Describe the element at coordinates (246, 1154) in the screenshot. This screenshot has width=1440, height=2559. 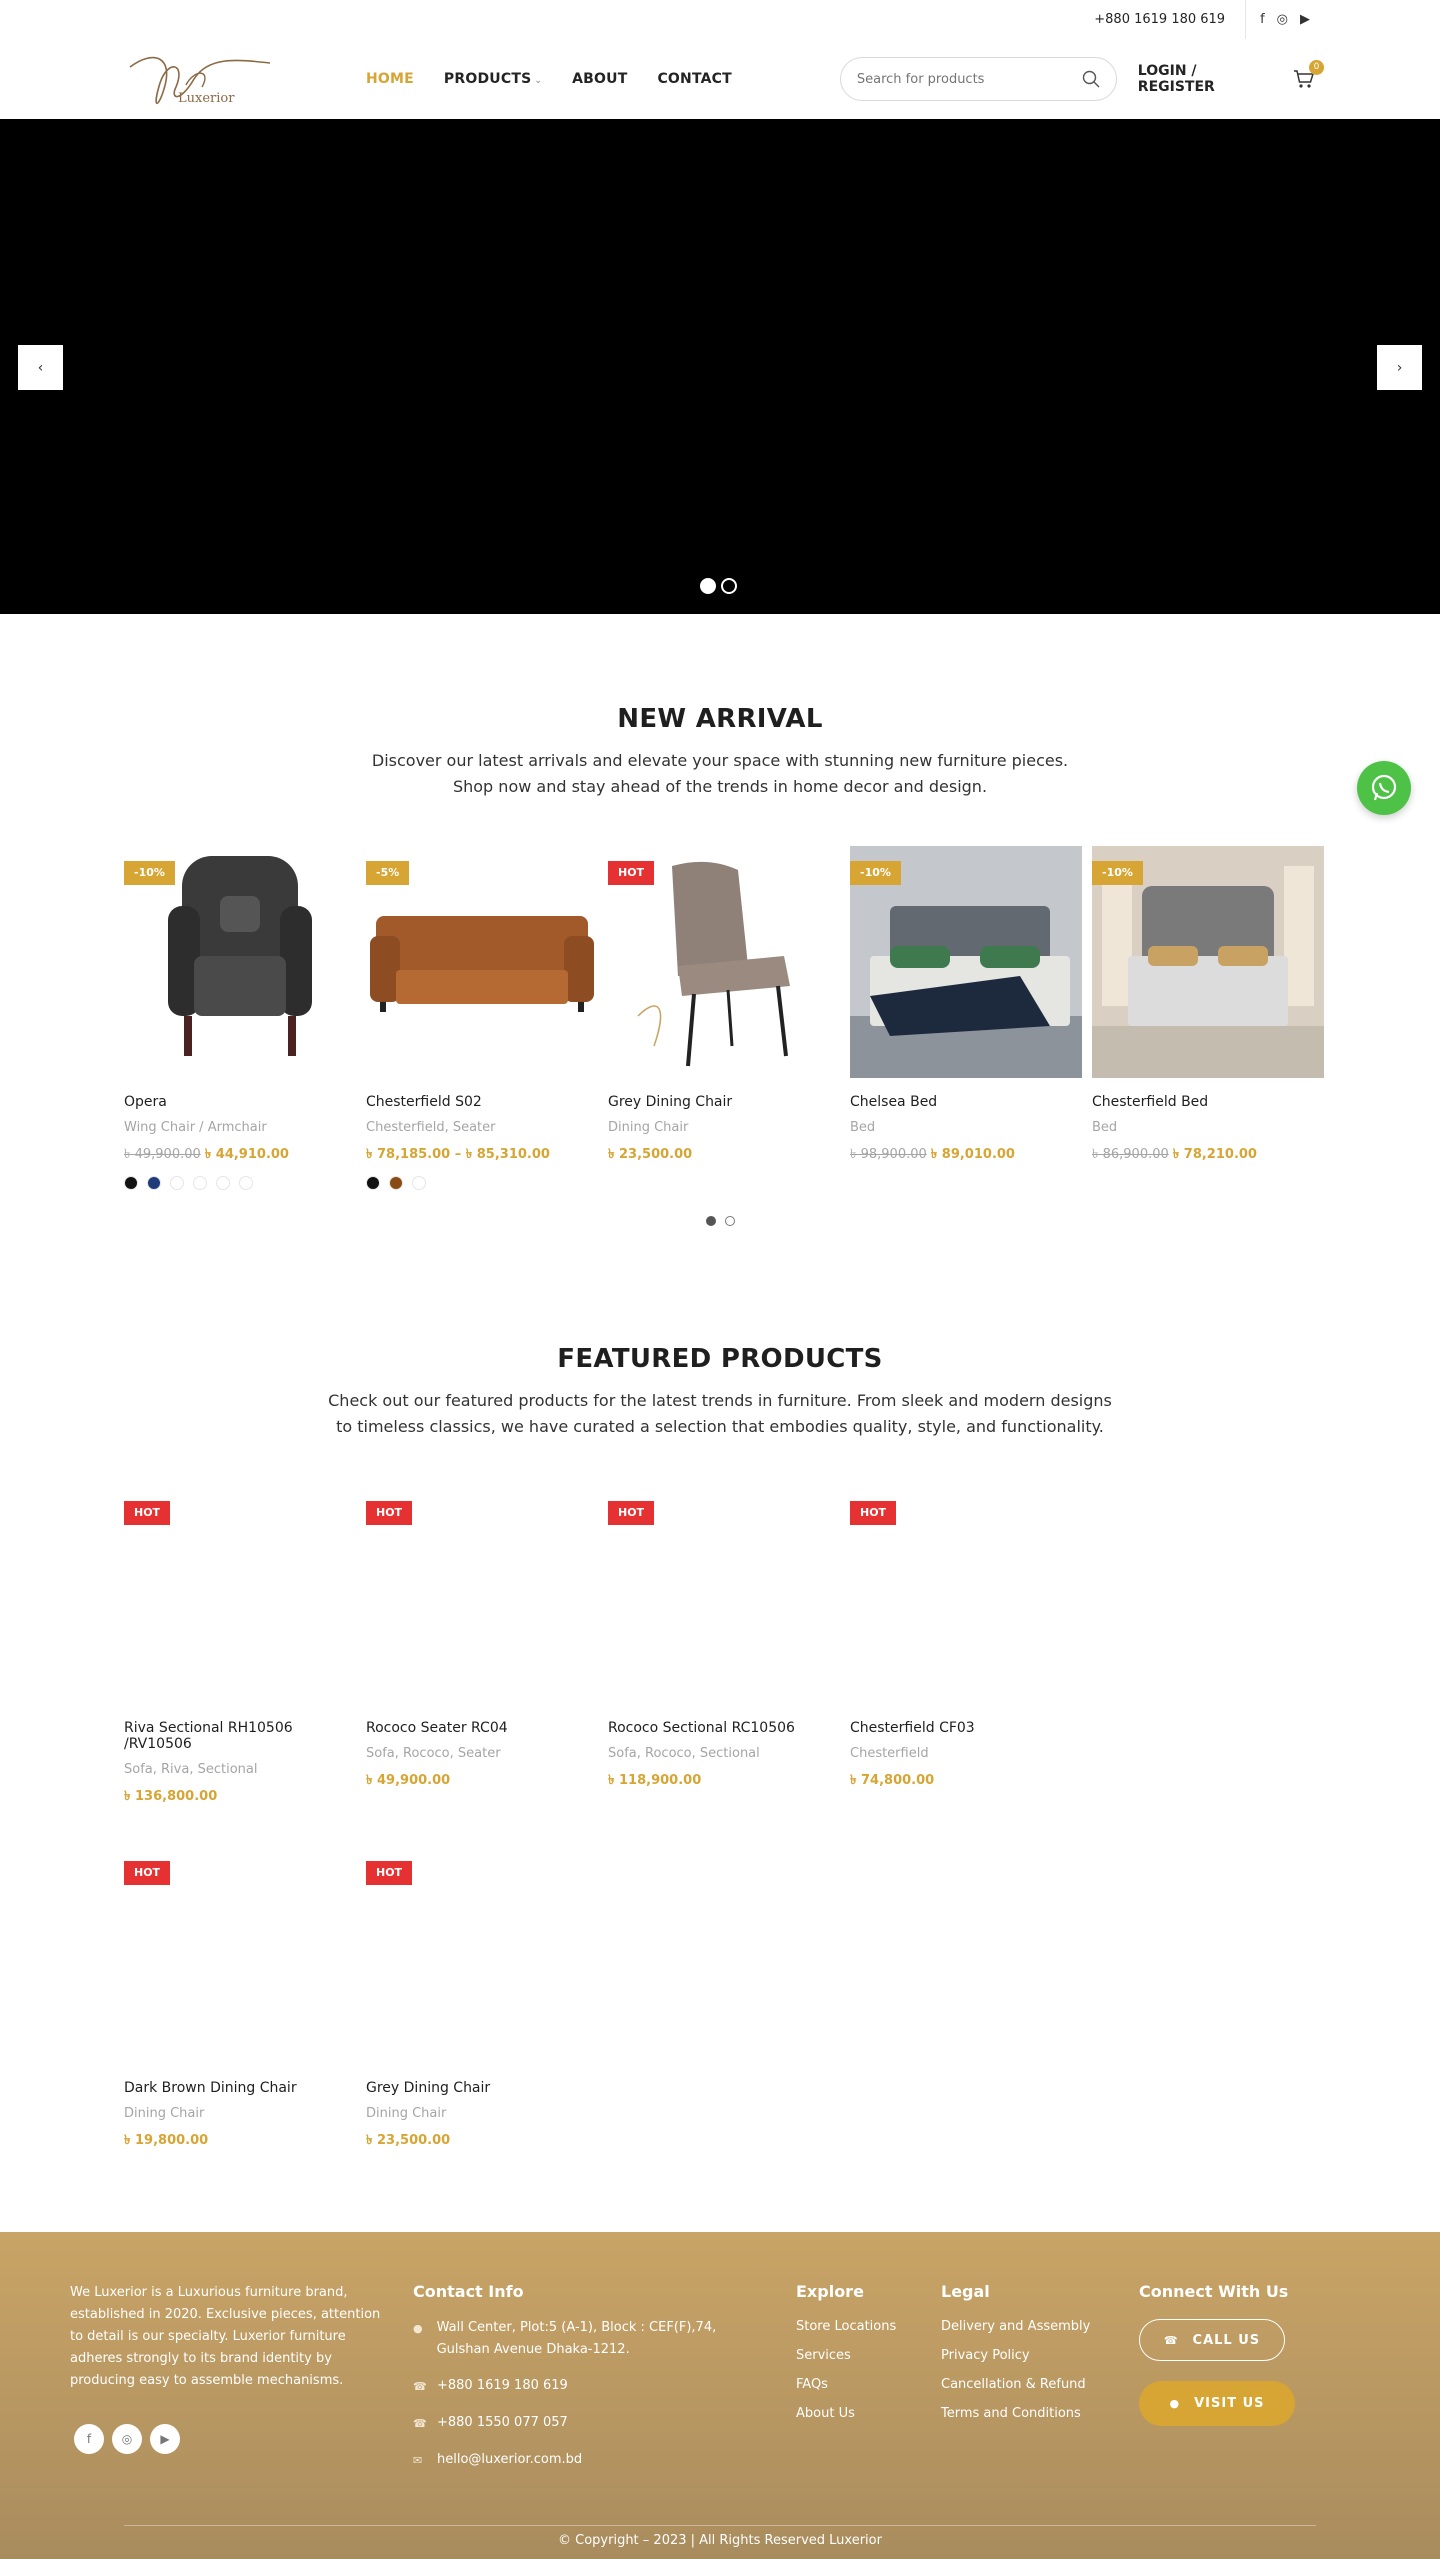
I see `current-price: ৳ 44,910.00` at that location.